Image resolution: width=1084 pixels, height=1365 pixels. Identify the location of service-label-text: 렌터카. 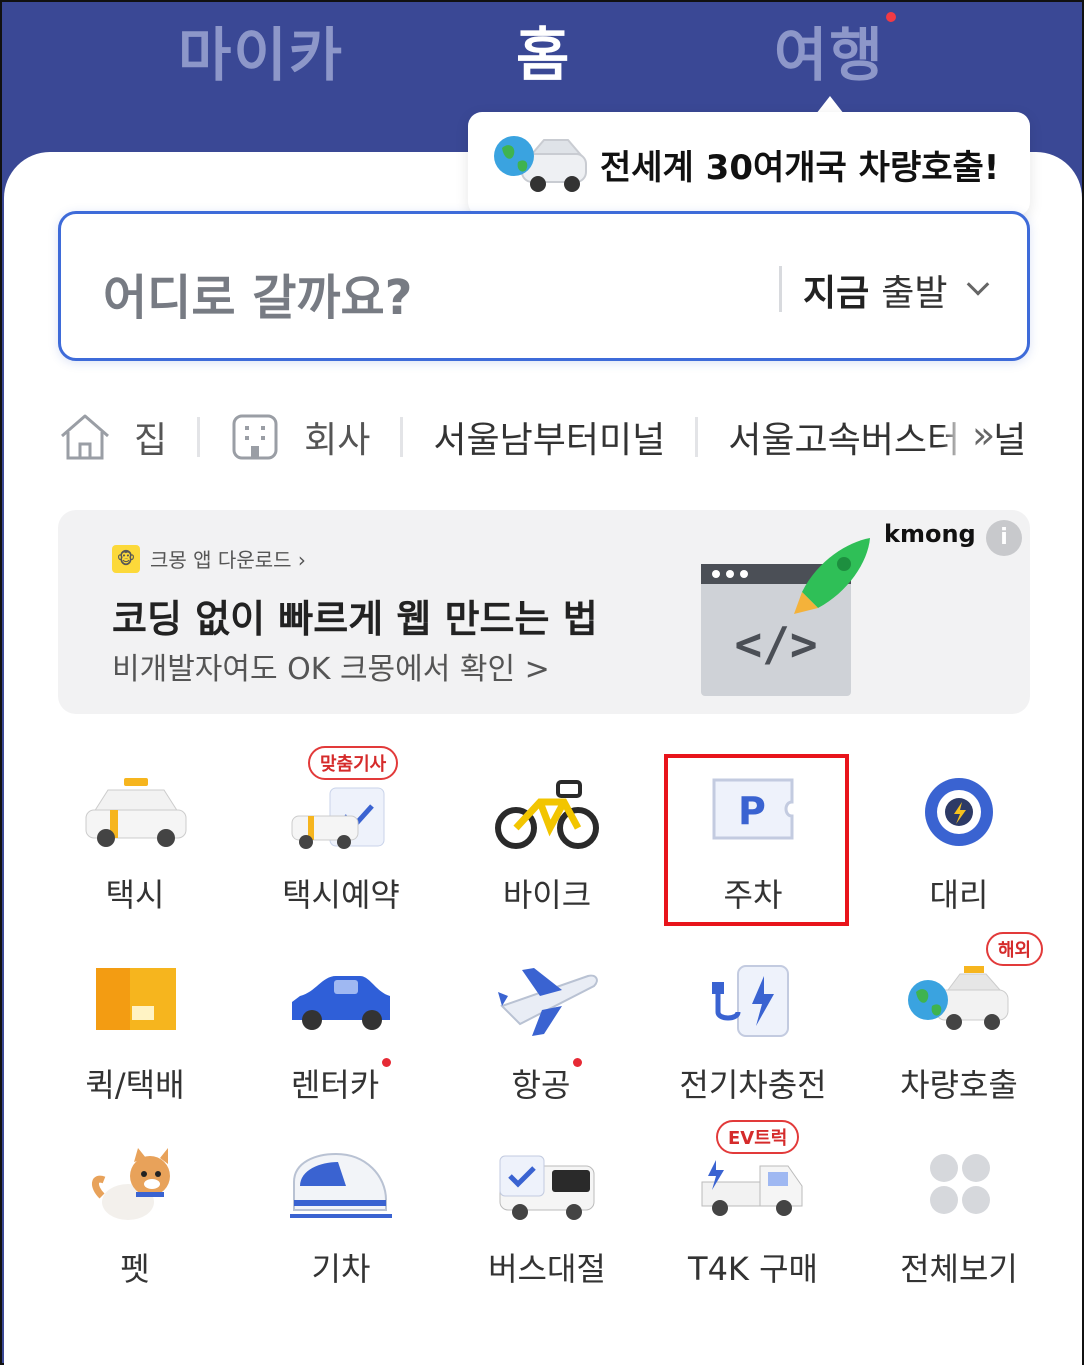
(335, 1085).